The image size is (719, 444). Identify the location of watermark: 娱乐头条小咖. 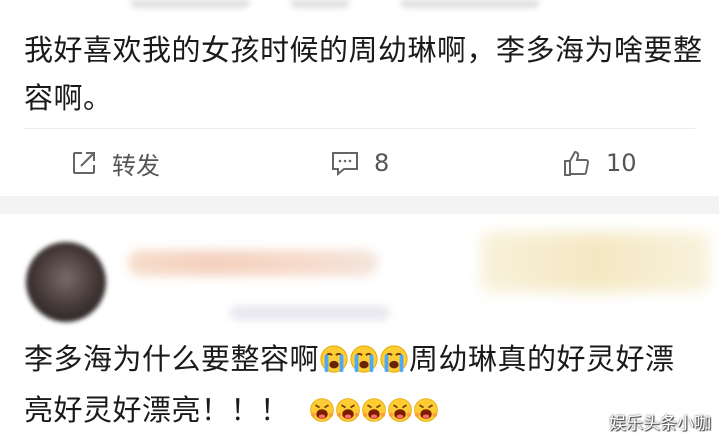
(649, 421).